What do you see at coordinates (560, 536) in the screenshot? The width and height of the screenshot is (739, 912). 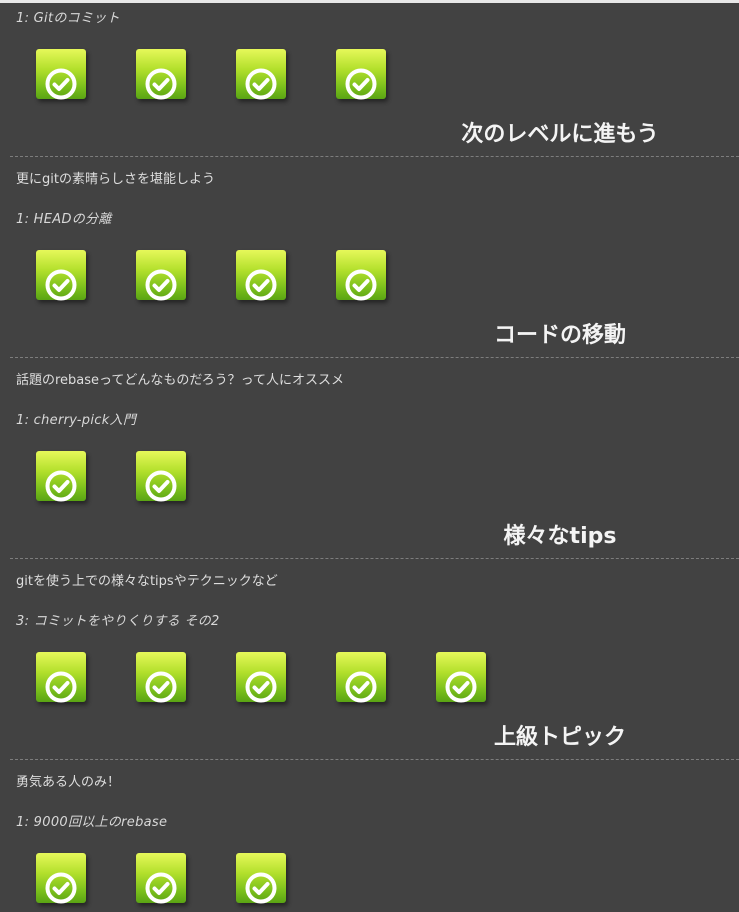 I see `section-title: 様々なtips` at bounding box center [560, 536].